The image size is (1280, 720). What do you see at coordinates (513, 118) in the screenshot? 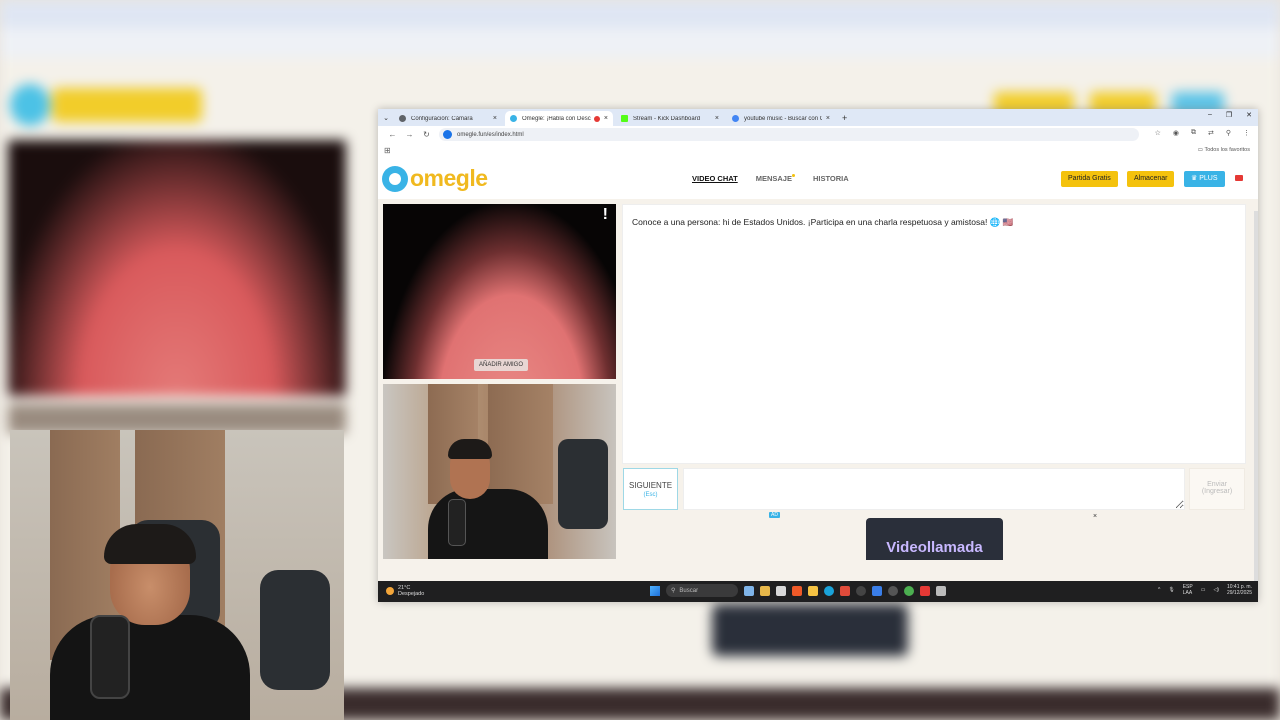
I see `omegle-favicon-icon` at bounding box center [513, 118].